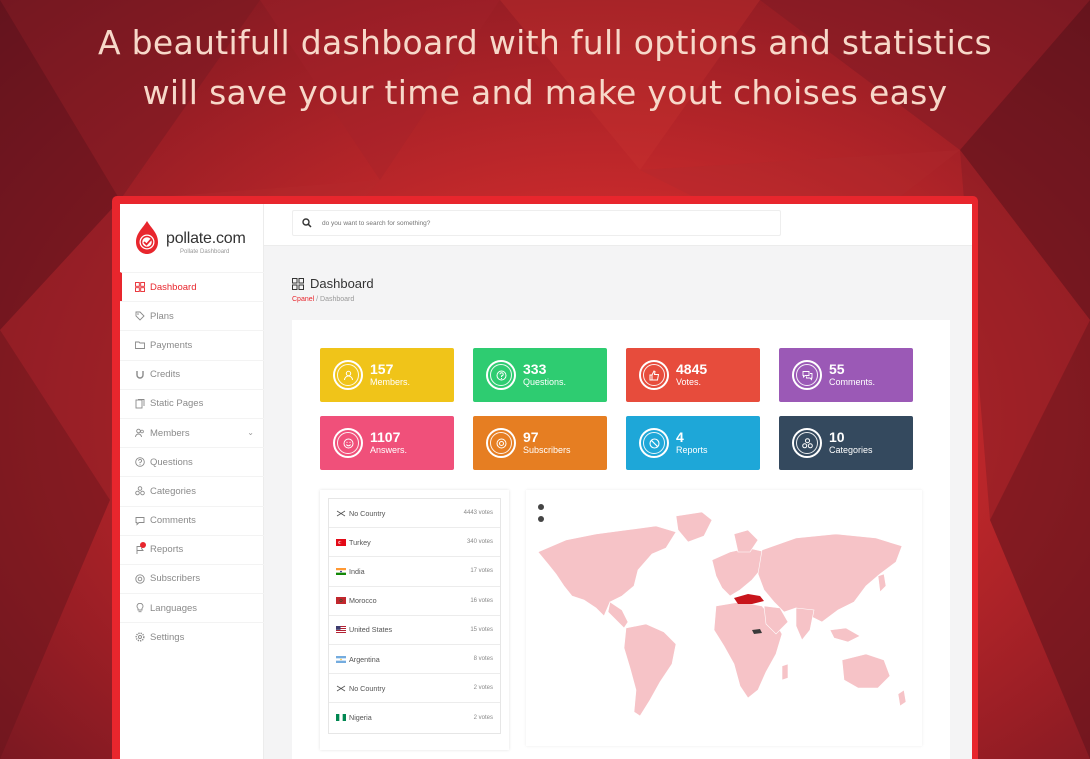 Image resolution: width=1090 pixels, height=759 pixels. I want to click on lifebuoy-icon, so click(501, 443).